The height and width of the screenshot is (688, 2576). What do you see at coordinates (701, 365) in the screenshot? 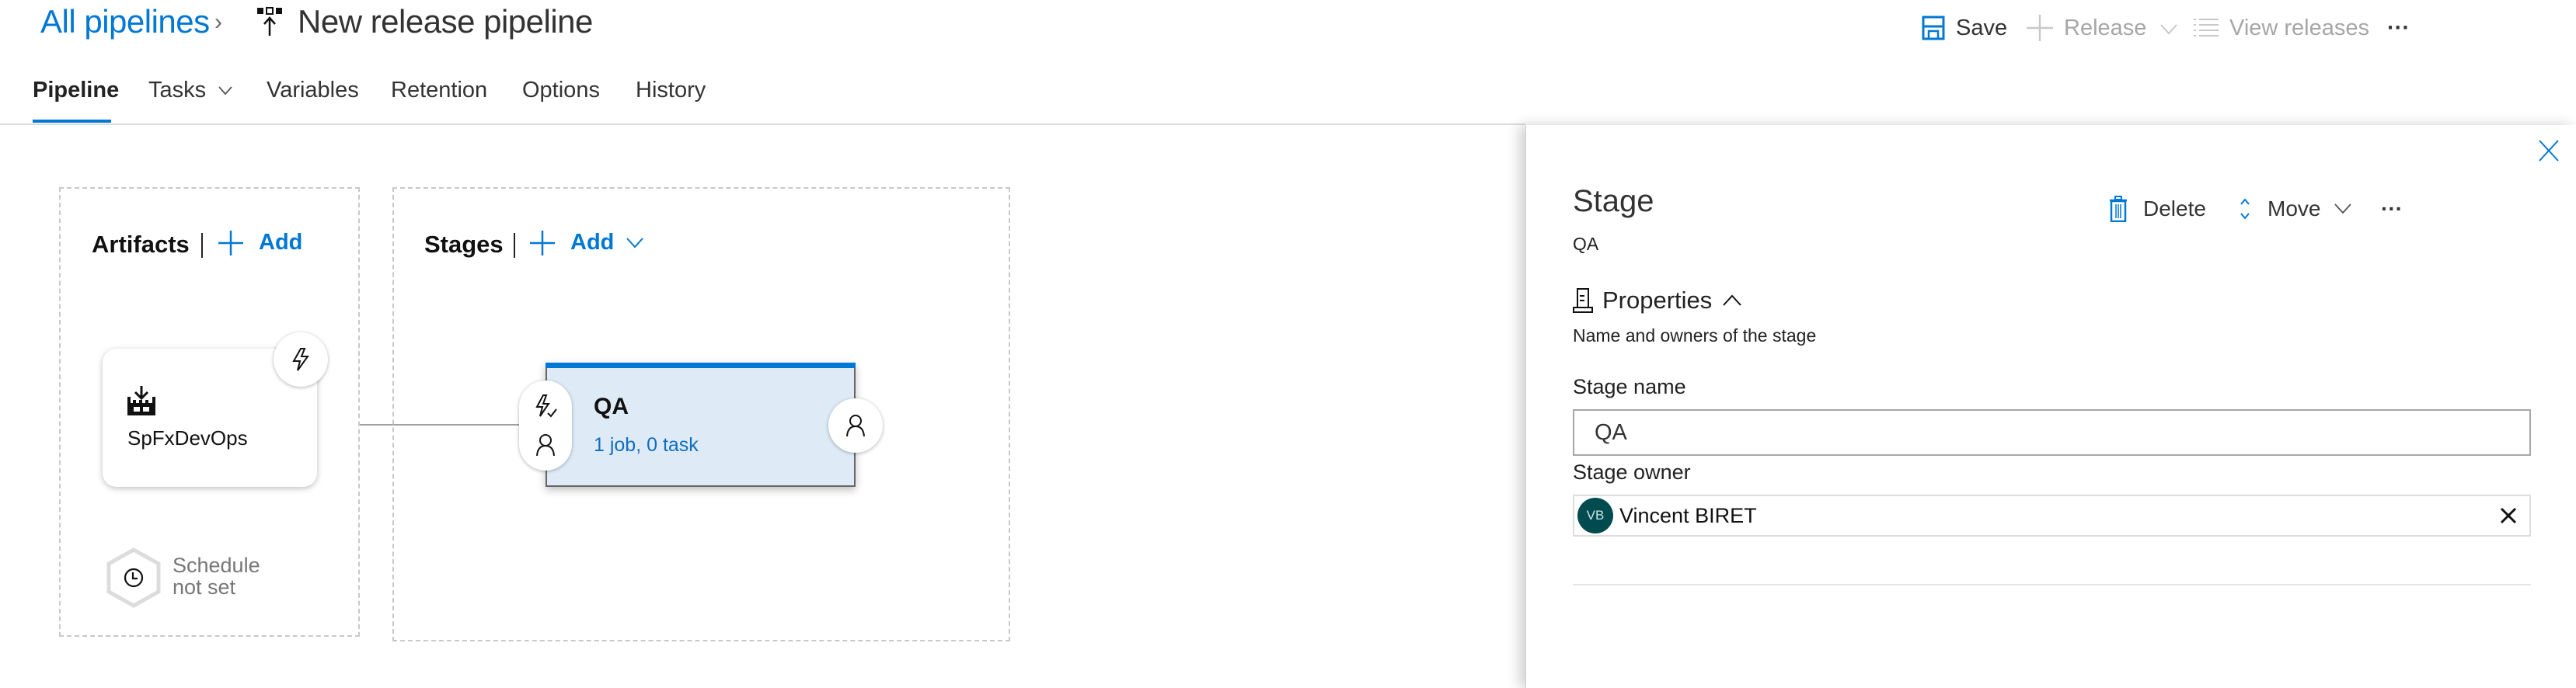
I see `stage-selected-bar` at bounding box center [701, 365].